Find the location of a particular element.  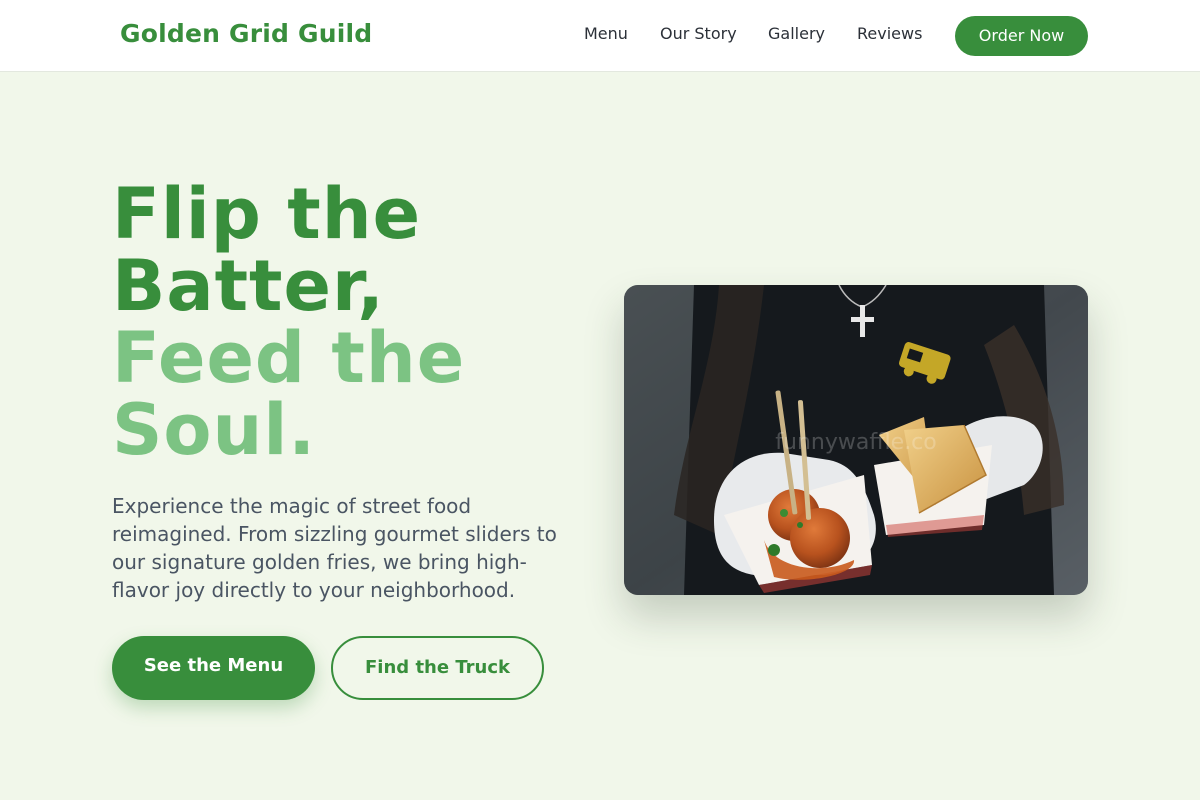

image-watermark: funnywaffle.co is located at coordinates (855, 442).